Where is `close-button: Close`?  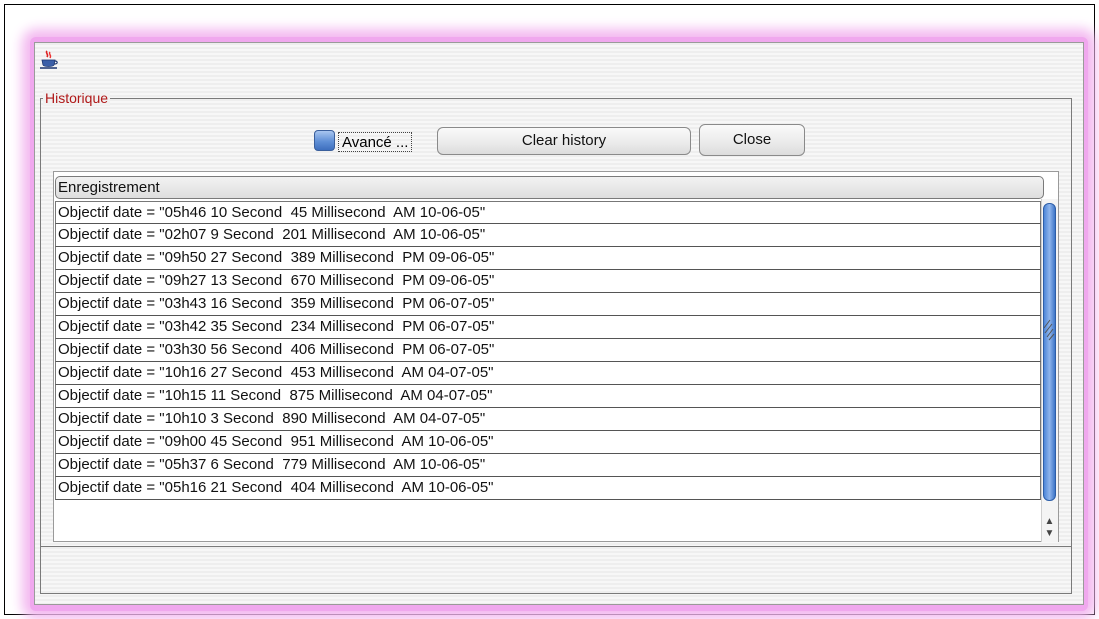 close-button: Close is located at coordinates (752, 140).